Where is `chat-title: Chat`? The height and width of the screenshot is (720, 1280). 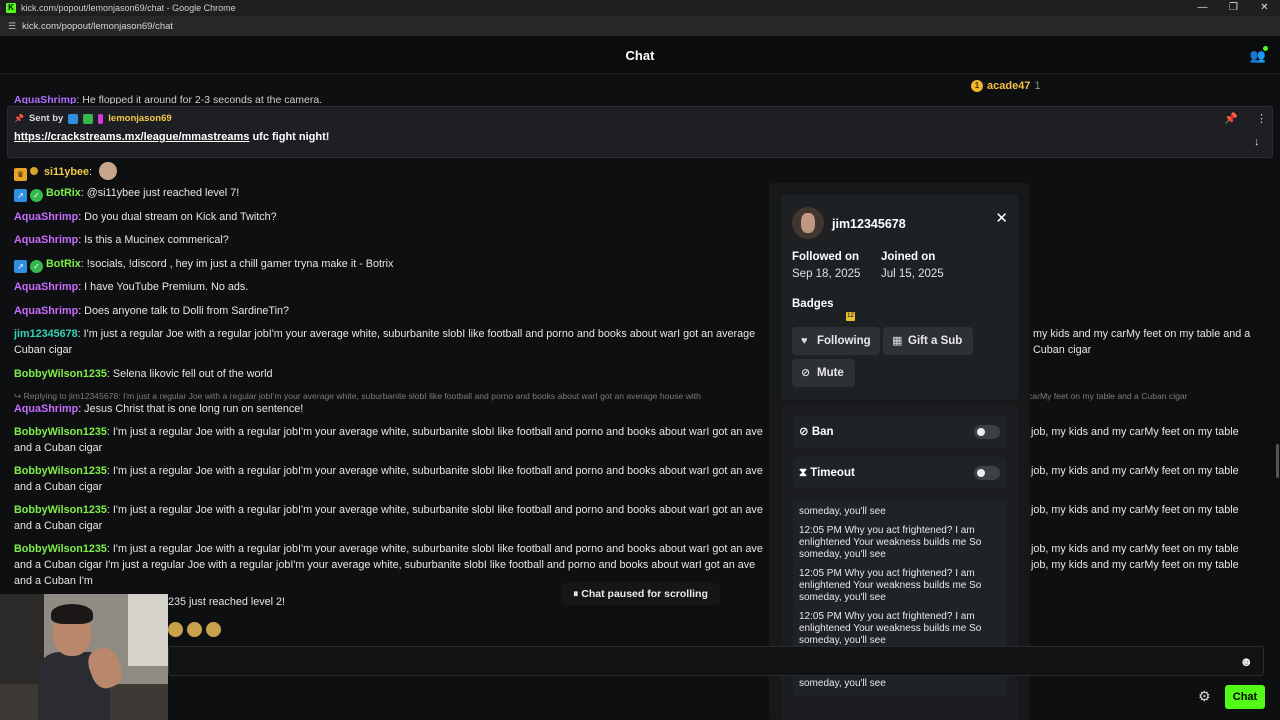
chat-title: Chat is located at coordinates (640, 55).